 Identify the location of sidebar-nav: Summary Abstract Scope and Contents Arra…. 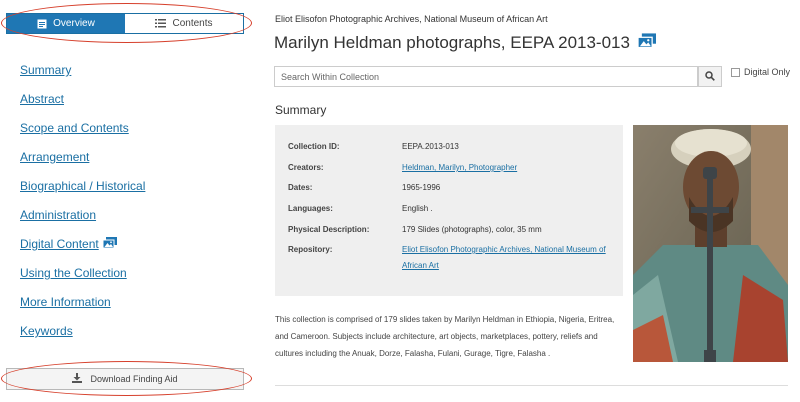
(82, 208).